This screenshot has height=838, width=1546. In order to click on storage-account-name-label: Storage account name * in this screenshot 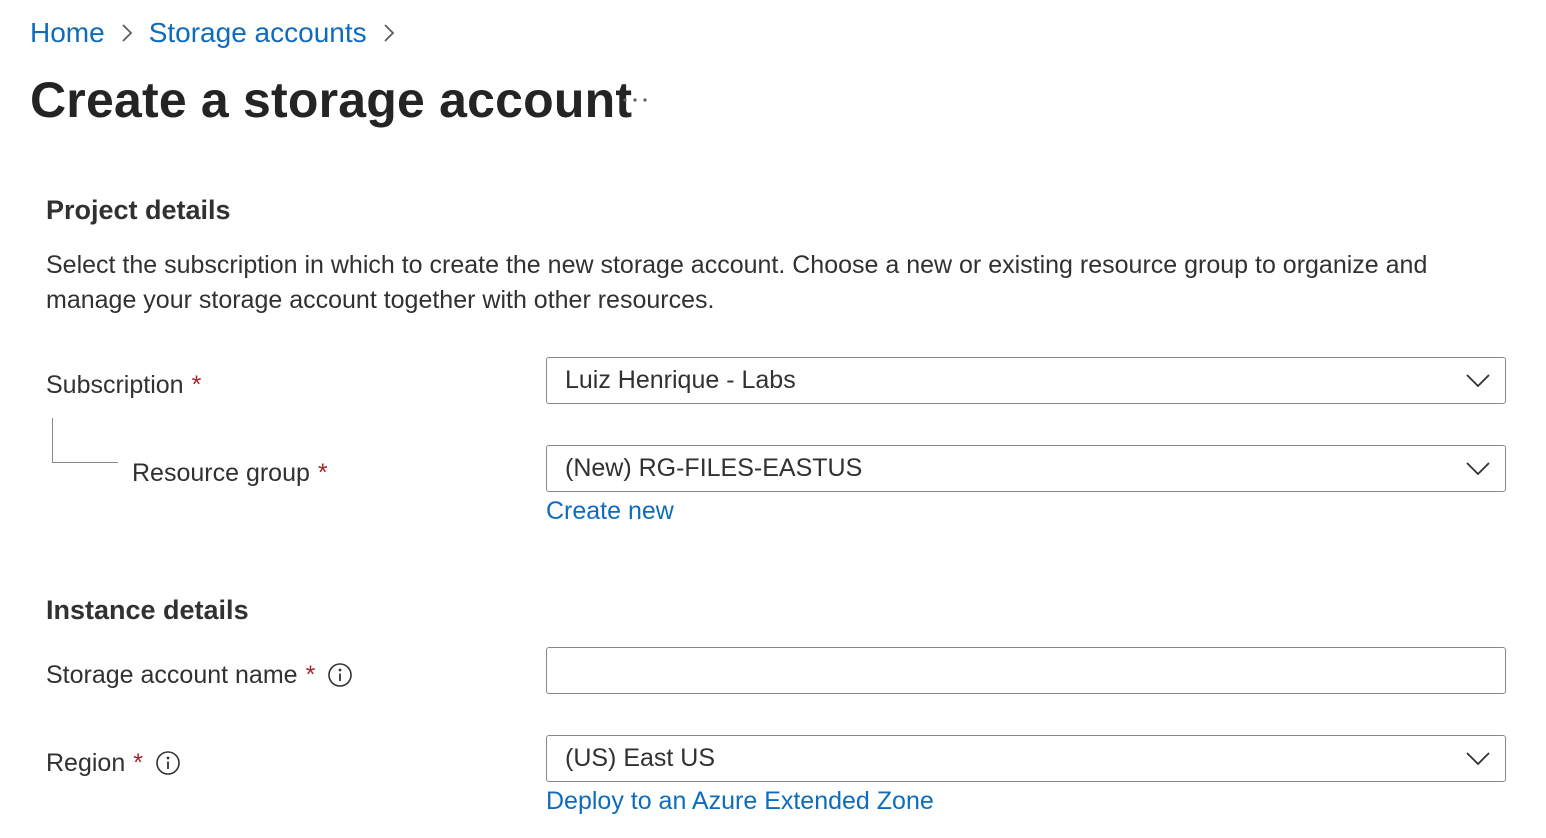, I will do `click(199, 675)`.